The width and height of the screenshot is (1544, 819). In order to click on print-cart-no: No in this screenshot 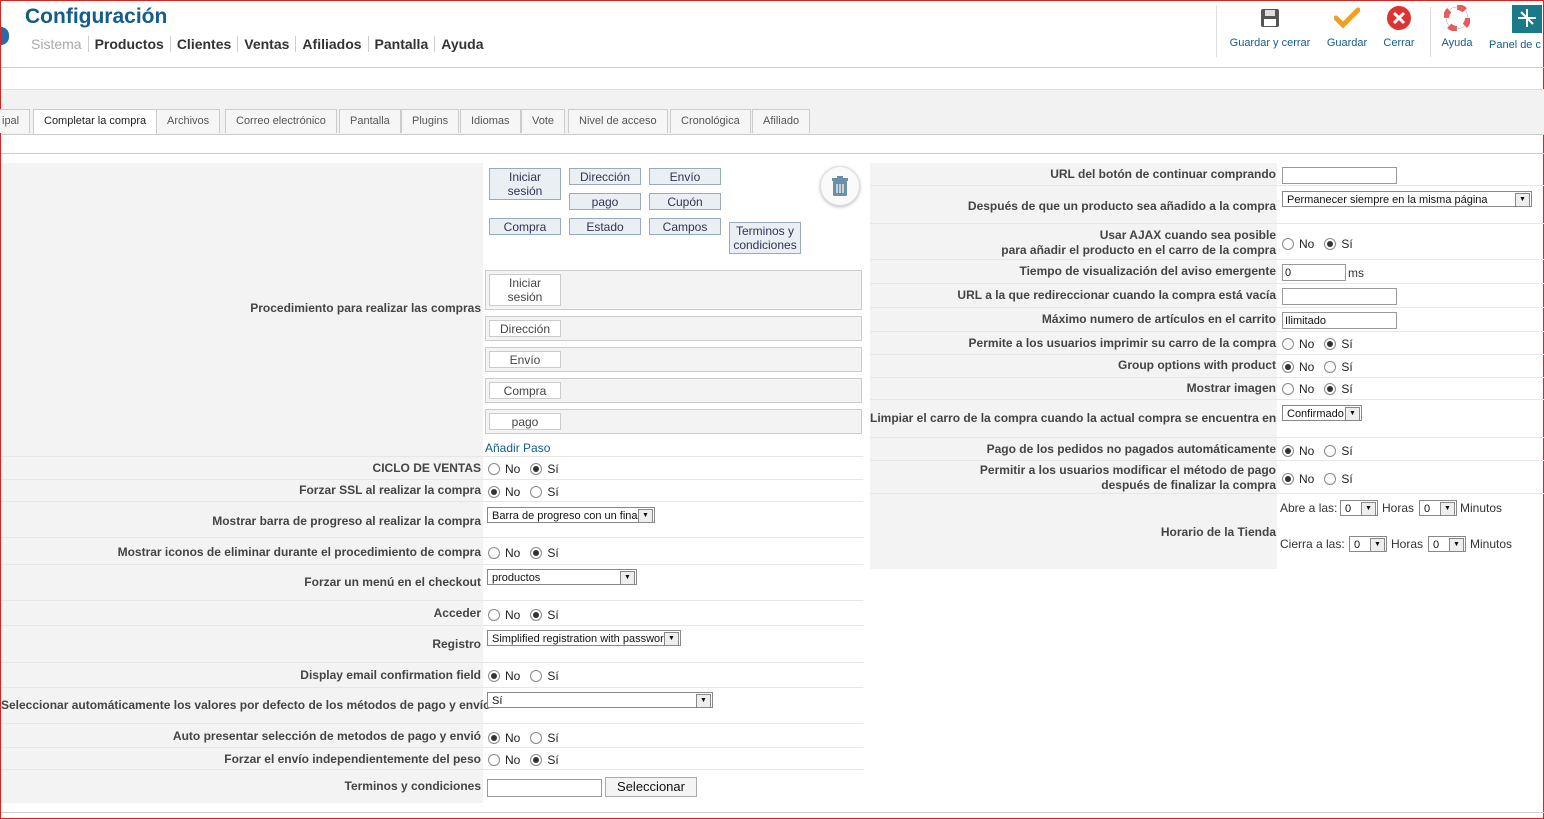, I will do `click(1298, 344)`.